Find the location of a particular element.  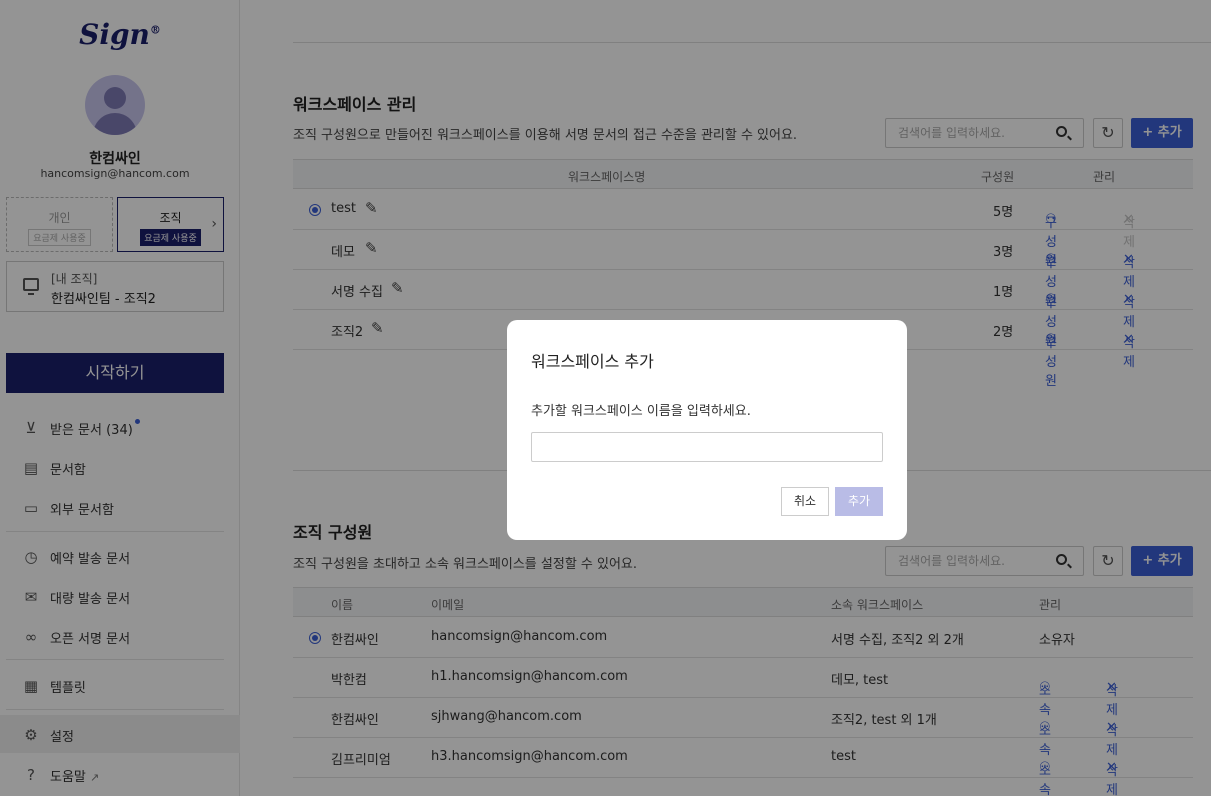

cancel-button: 취소 is located at coordinates (805, 501).